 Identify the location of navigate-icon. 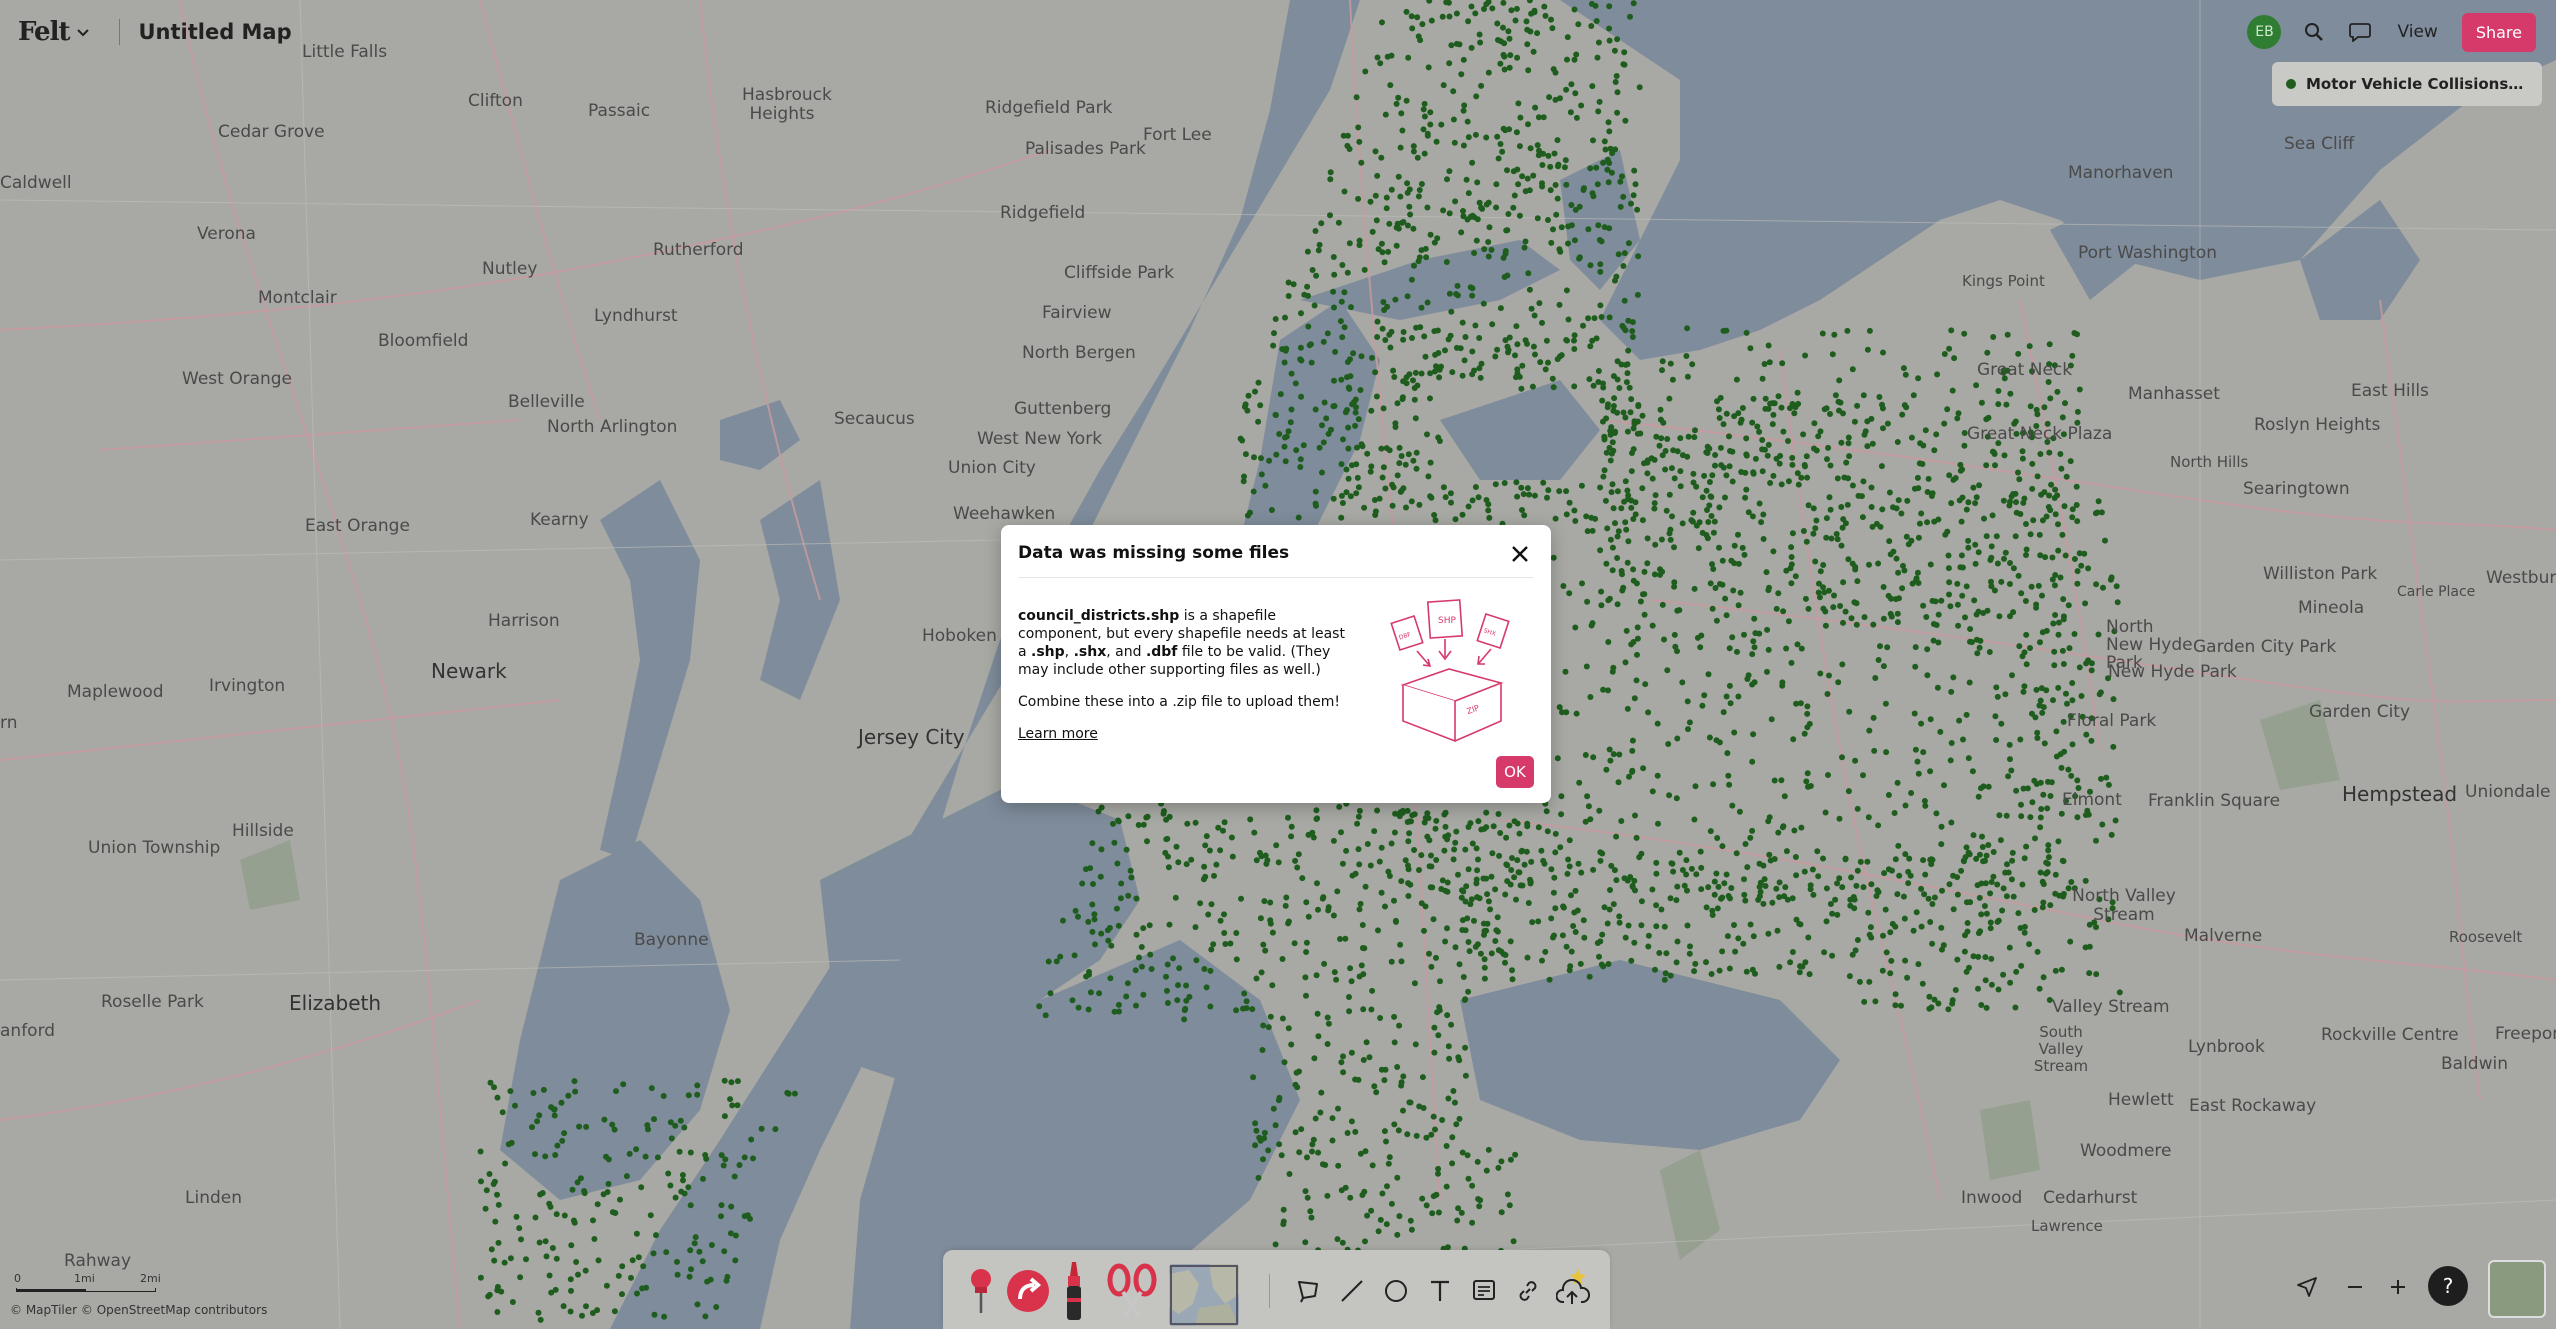
(2307, 1287).